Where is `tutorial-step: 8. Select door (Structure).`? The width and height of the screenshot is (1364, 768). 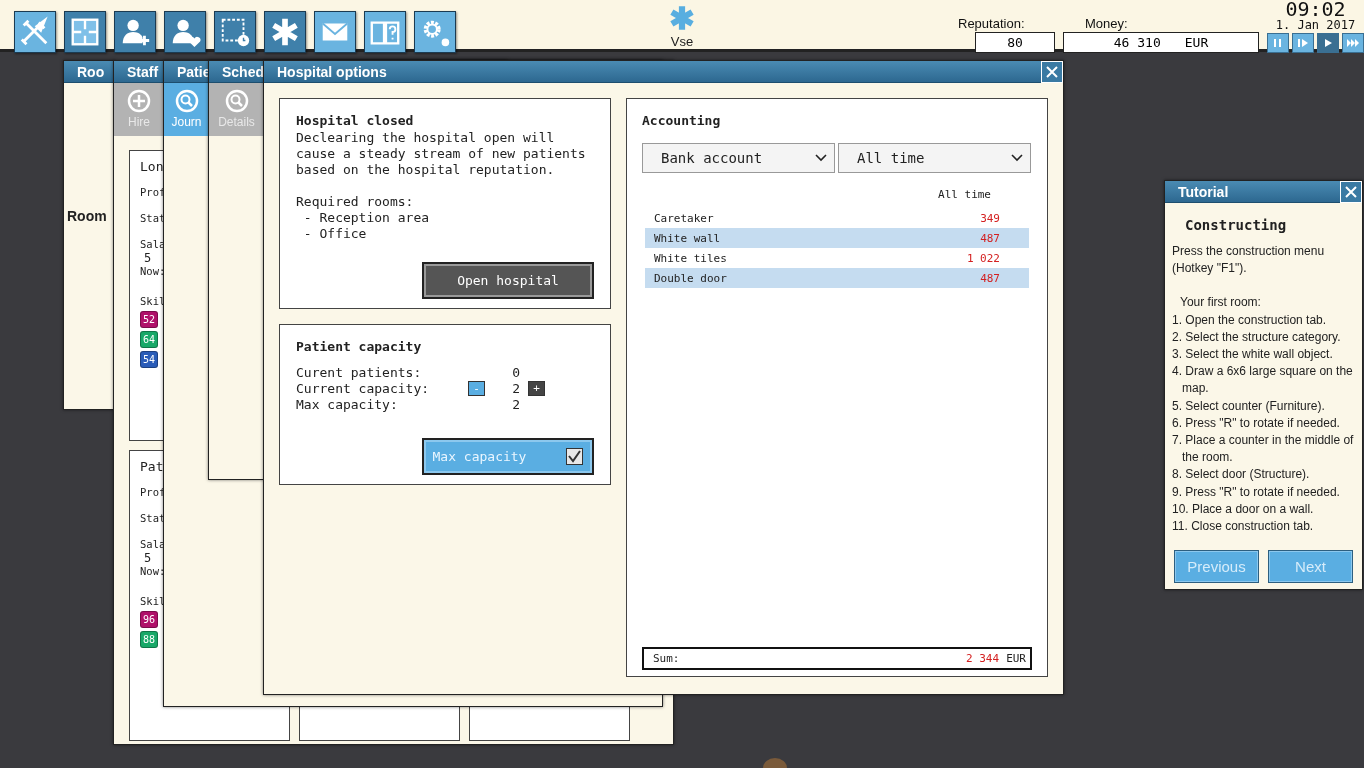 tutorial-step: 8. Select door (Structure). is located at coordinates (1265, 475).